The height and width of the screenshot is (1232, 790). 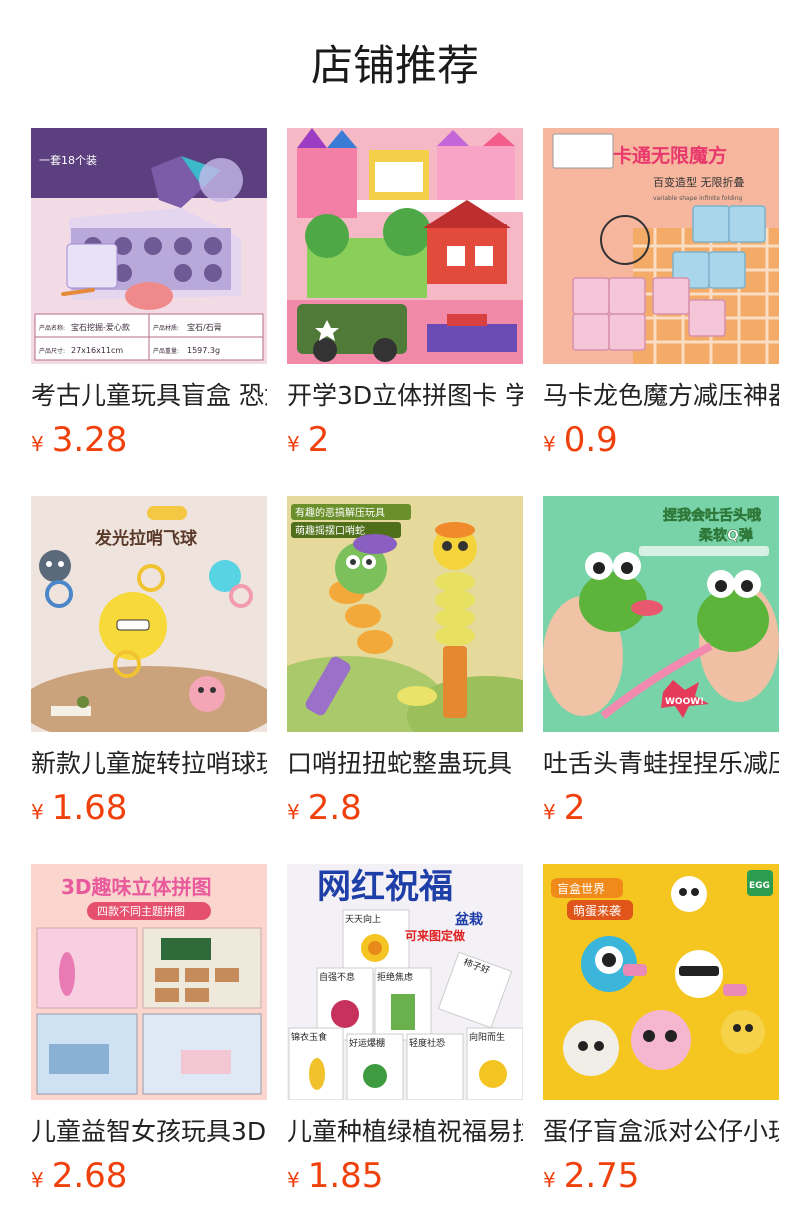 I want to click on img-text-value-name: 宝石挖掘-爱心款, so click(x=100, y=327).